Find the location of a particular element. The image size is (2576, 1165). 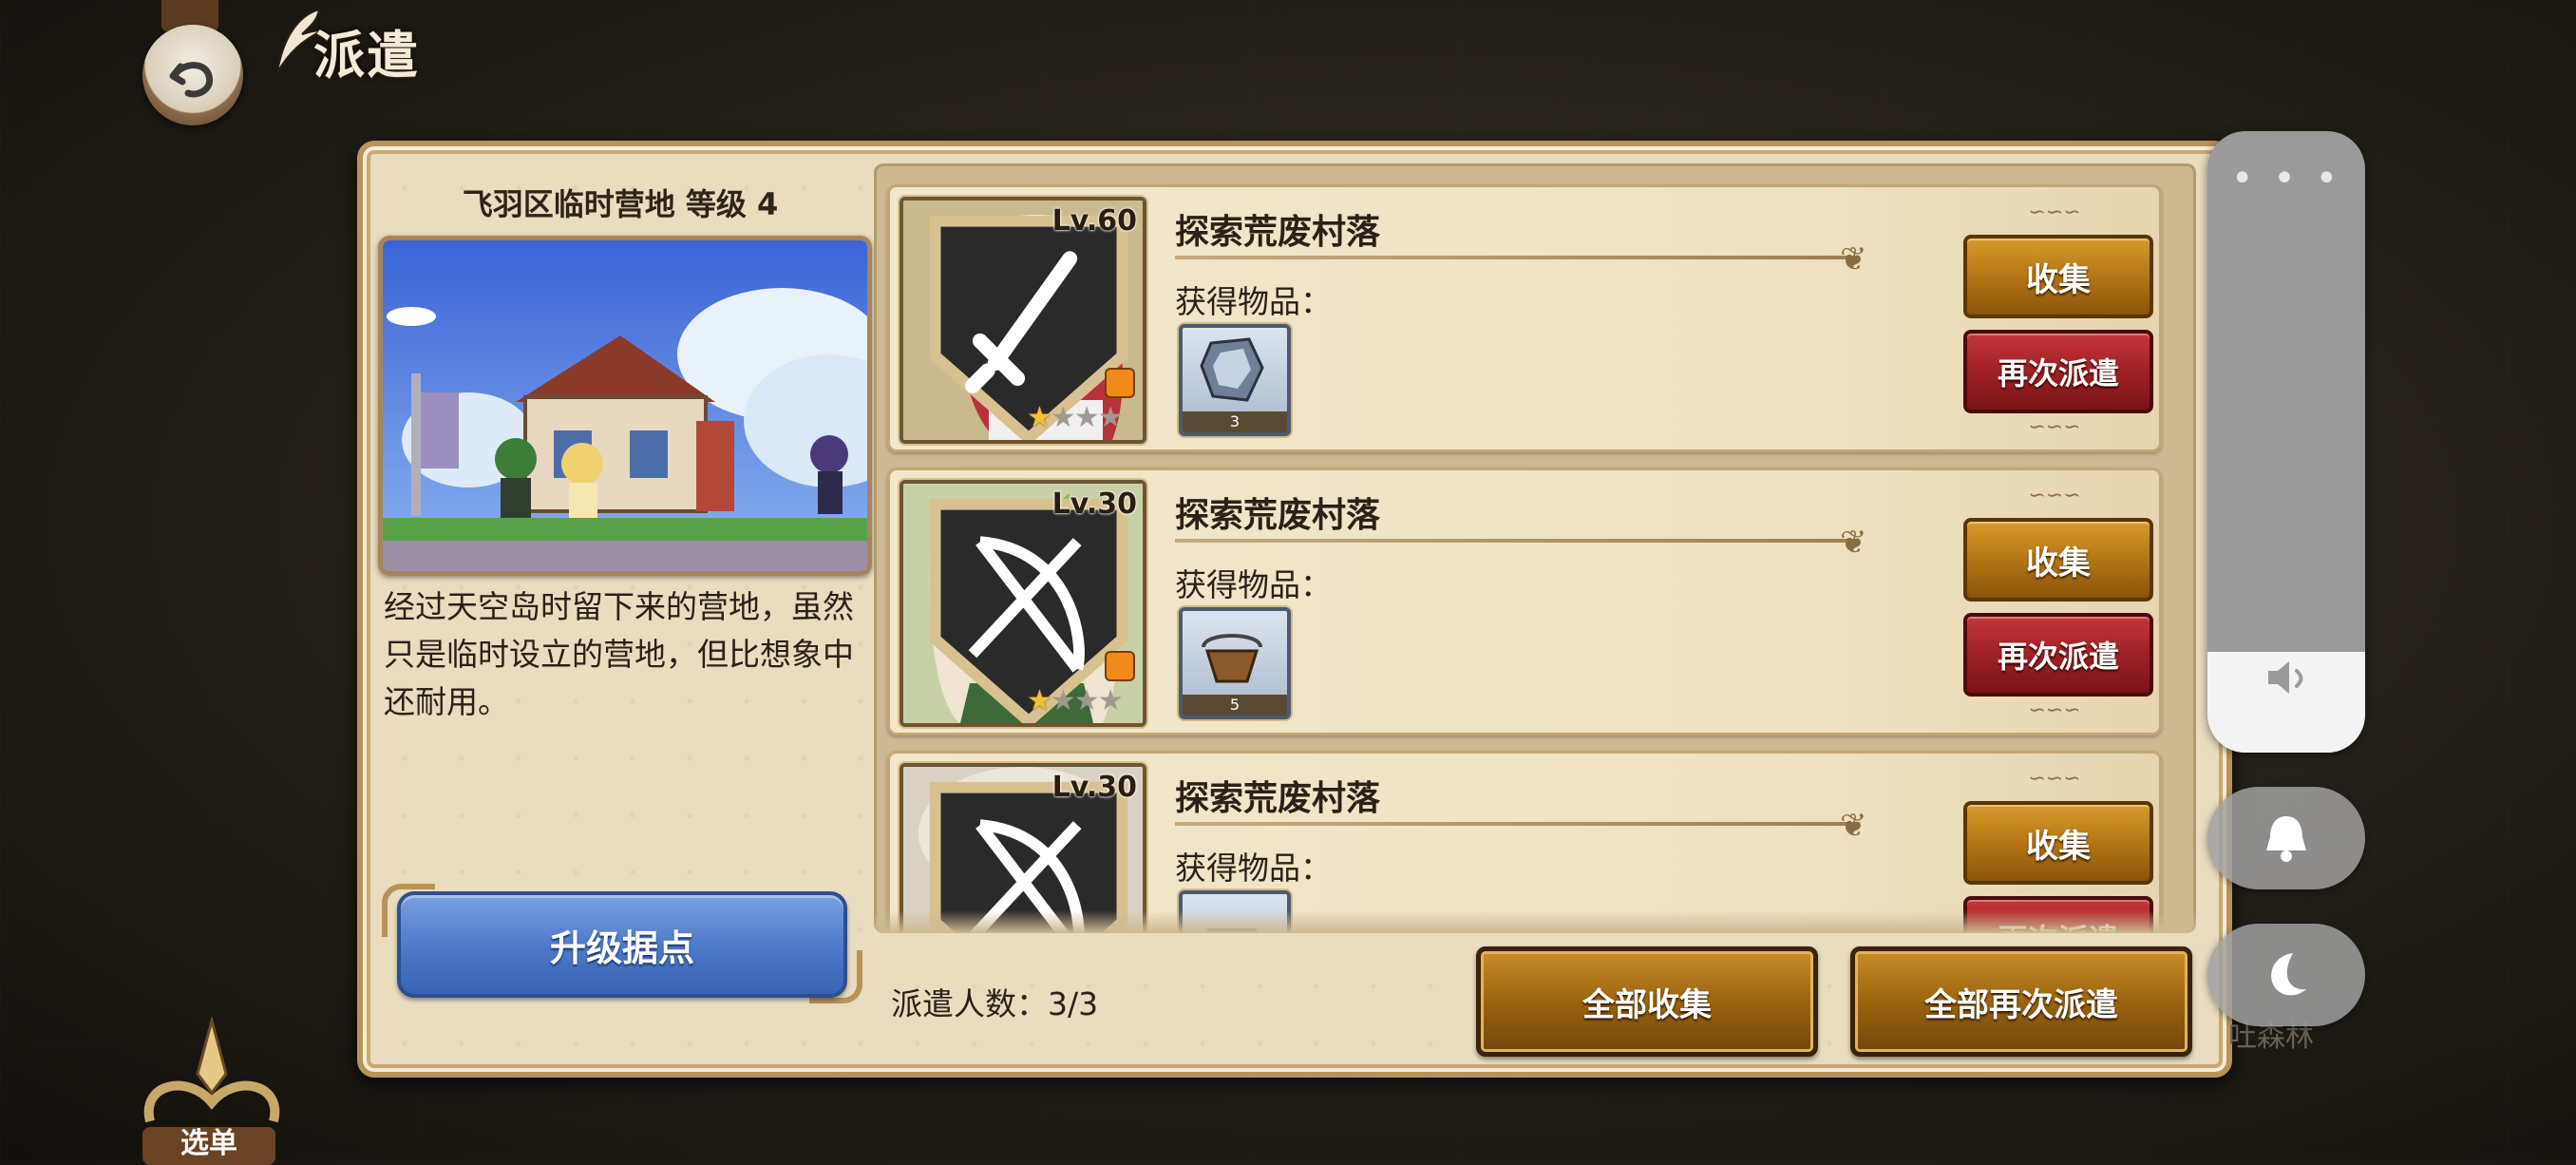

character-level: Lv.60 is located at coordinates (1094, 221).